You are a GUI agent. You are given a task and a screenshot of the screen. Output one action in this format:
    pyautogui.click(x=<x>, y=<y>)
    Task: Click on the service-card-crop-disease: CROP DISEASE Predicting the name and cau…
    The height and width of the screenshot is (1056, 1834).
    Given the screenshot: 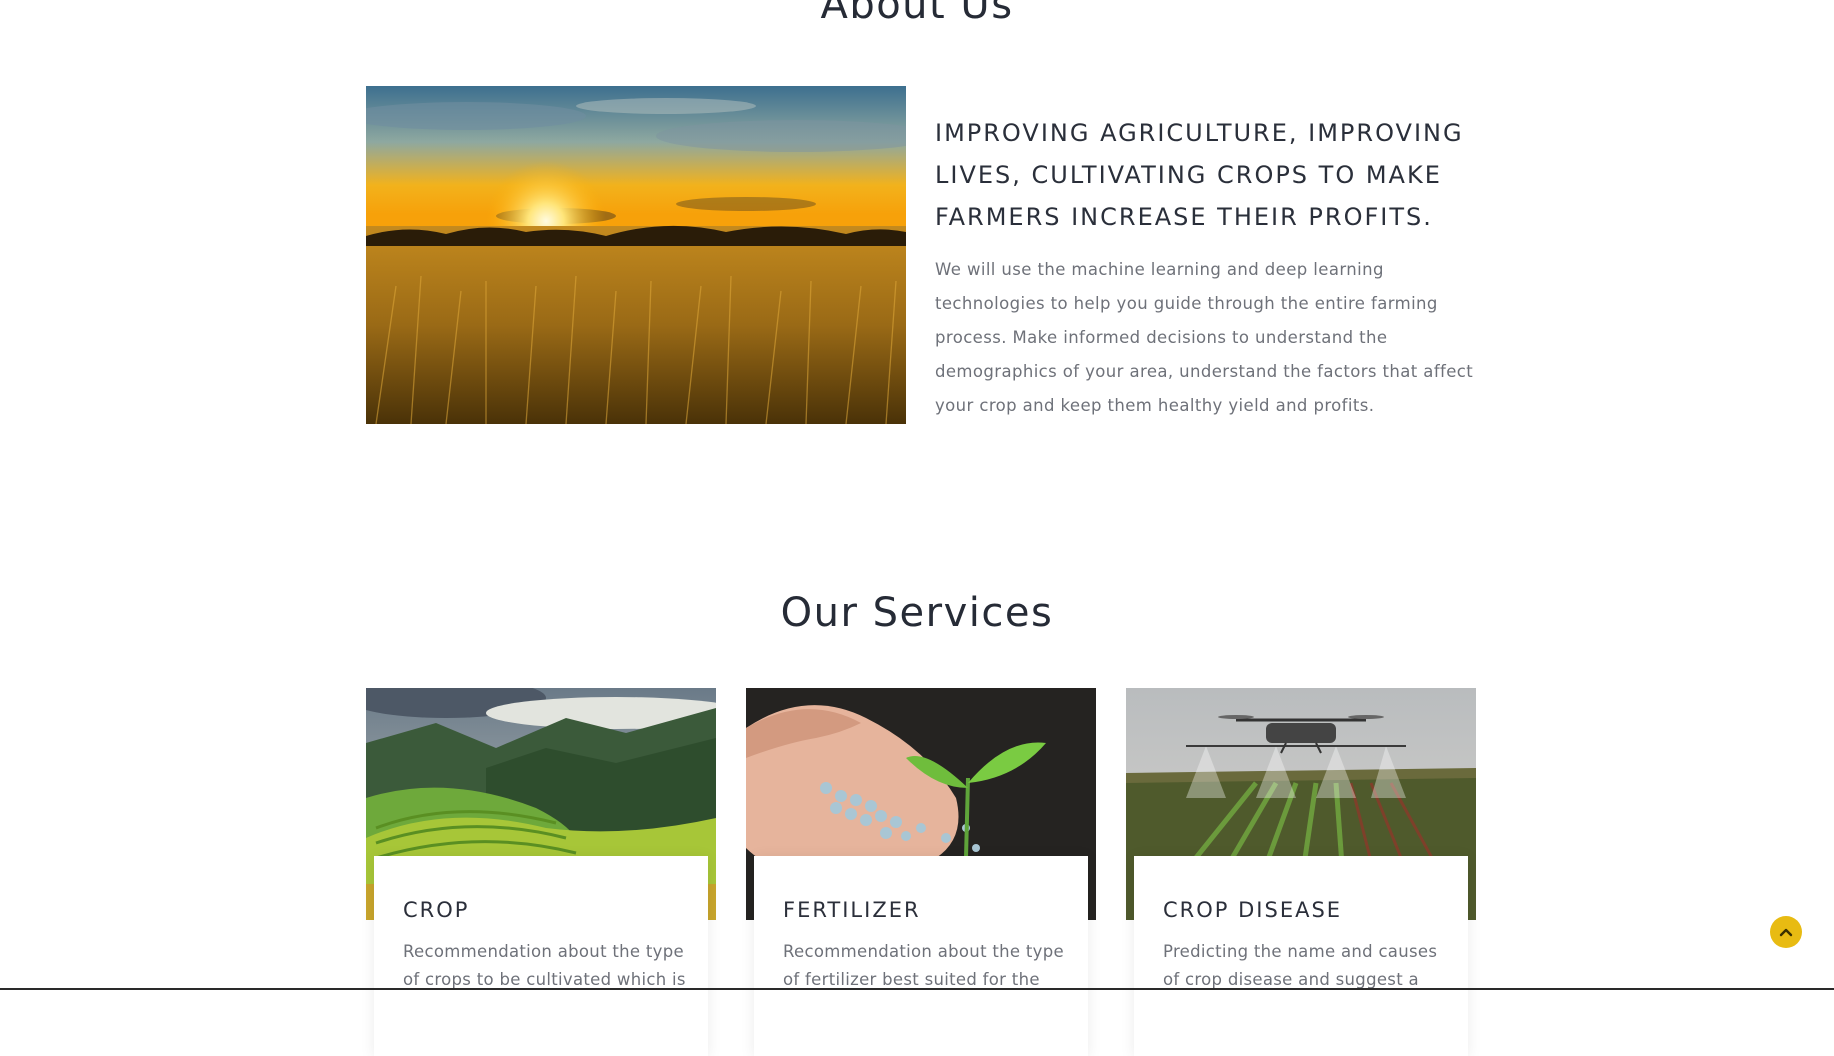 What is the action you would take?
    pyautogui.click(x=1301, y=872)
    